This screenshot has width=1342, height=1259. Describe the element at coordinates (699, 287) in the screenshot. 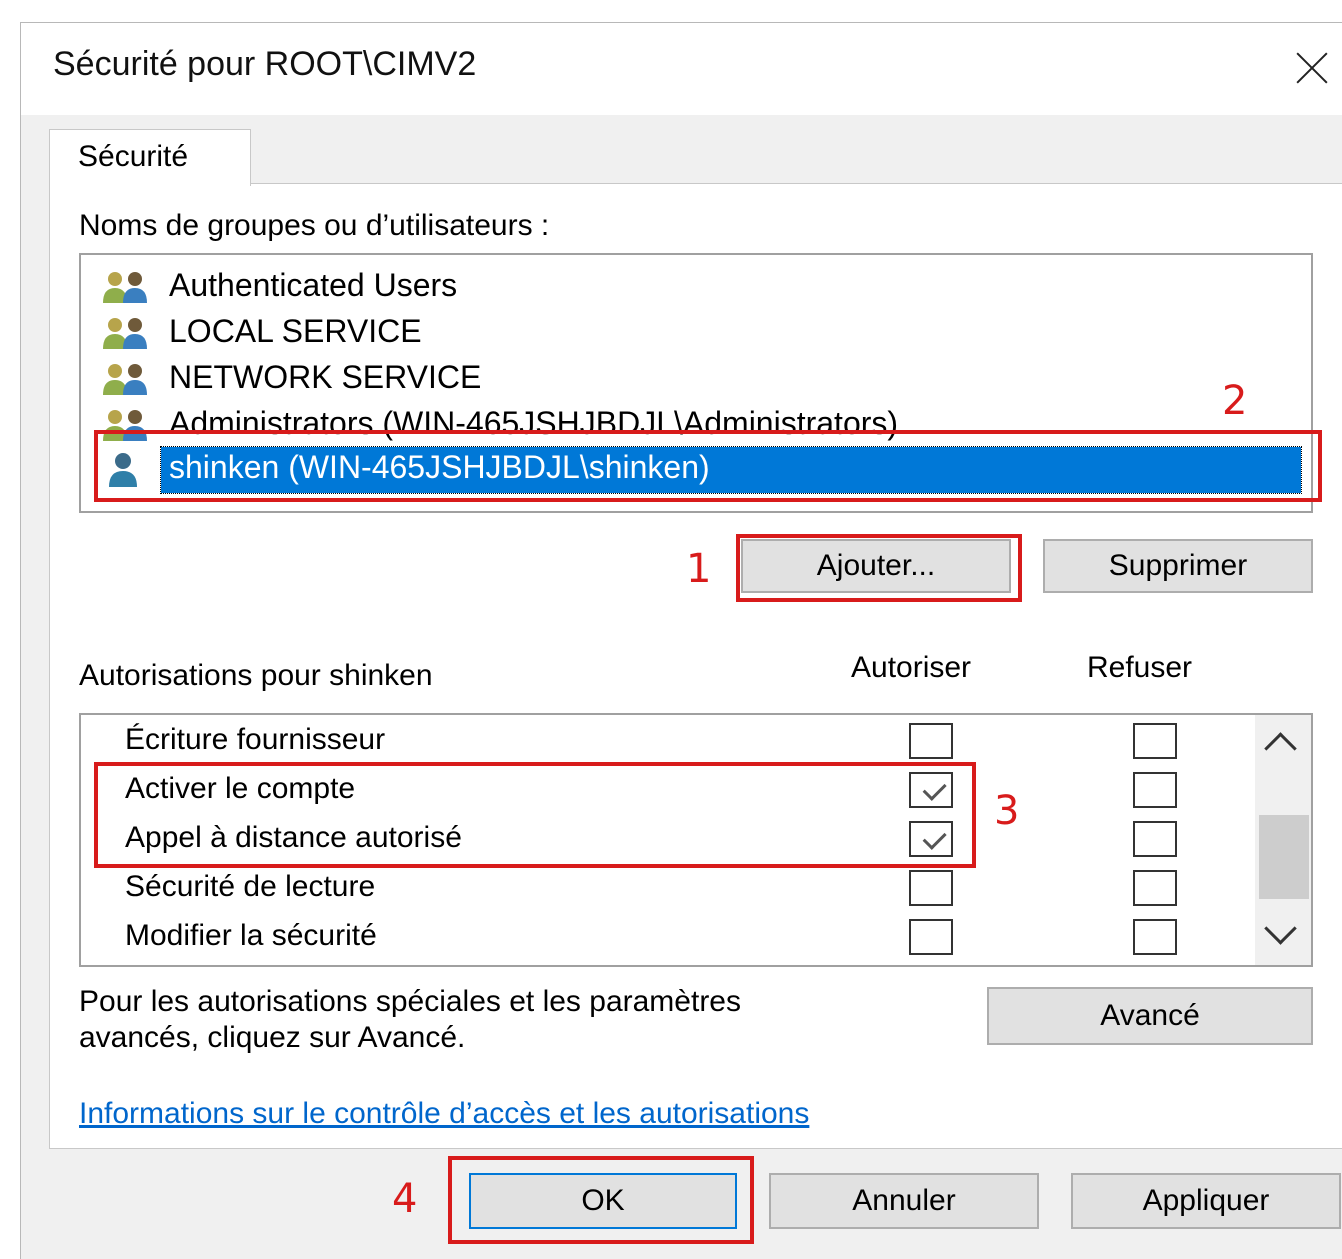

I see `list-item-authenticated-users: Authenticated Users` at that location.